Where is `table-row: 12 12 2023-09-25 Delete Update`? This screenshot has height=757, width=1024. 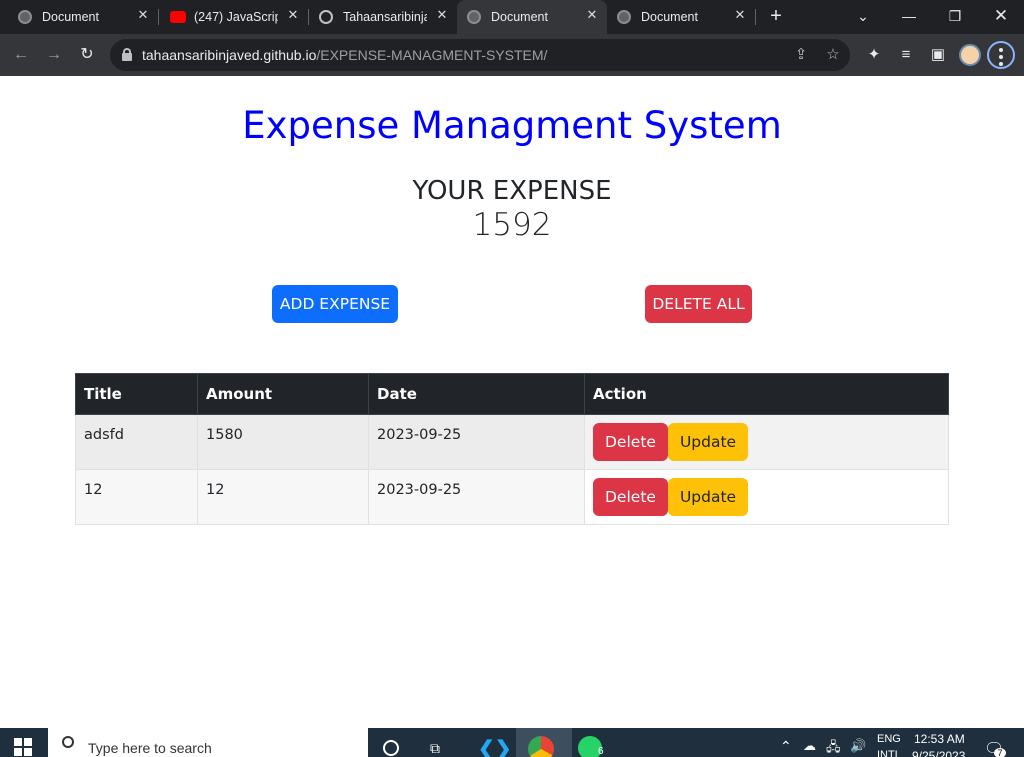
table-row: 12 12 2023-09-25 Delete Update is located at coordinates (512, 497).